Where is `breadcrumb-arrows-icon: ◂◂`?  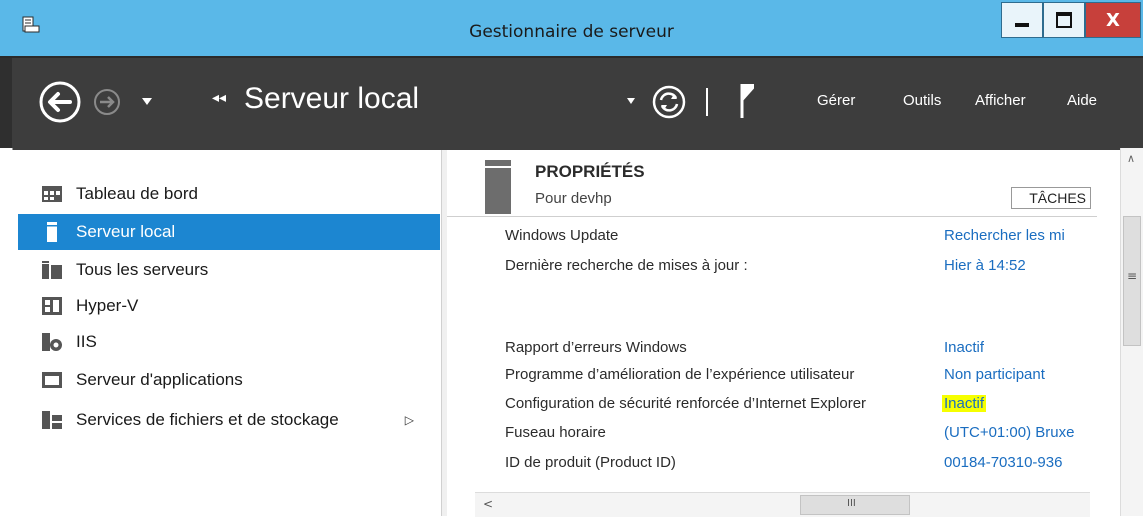
breadcrumb-arrows-icon: ◂◂ is located at coordinates (219, 98).